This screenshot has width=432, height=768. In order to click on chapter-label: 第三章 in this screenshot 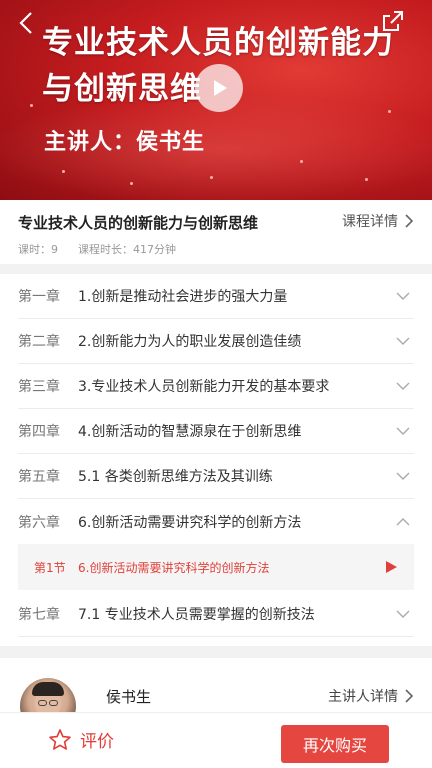, I will do `click(39, 387)`.